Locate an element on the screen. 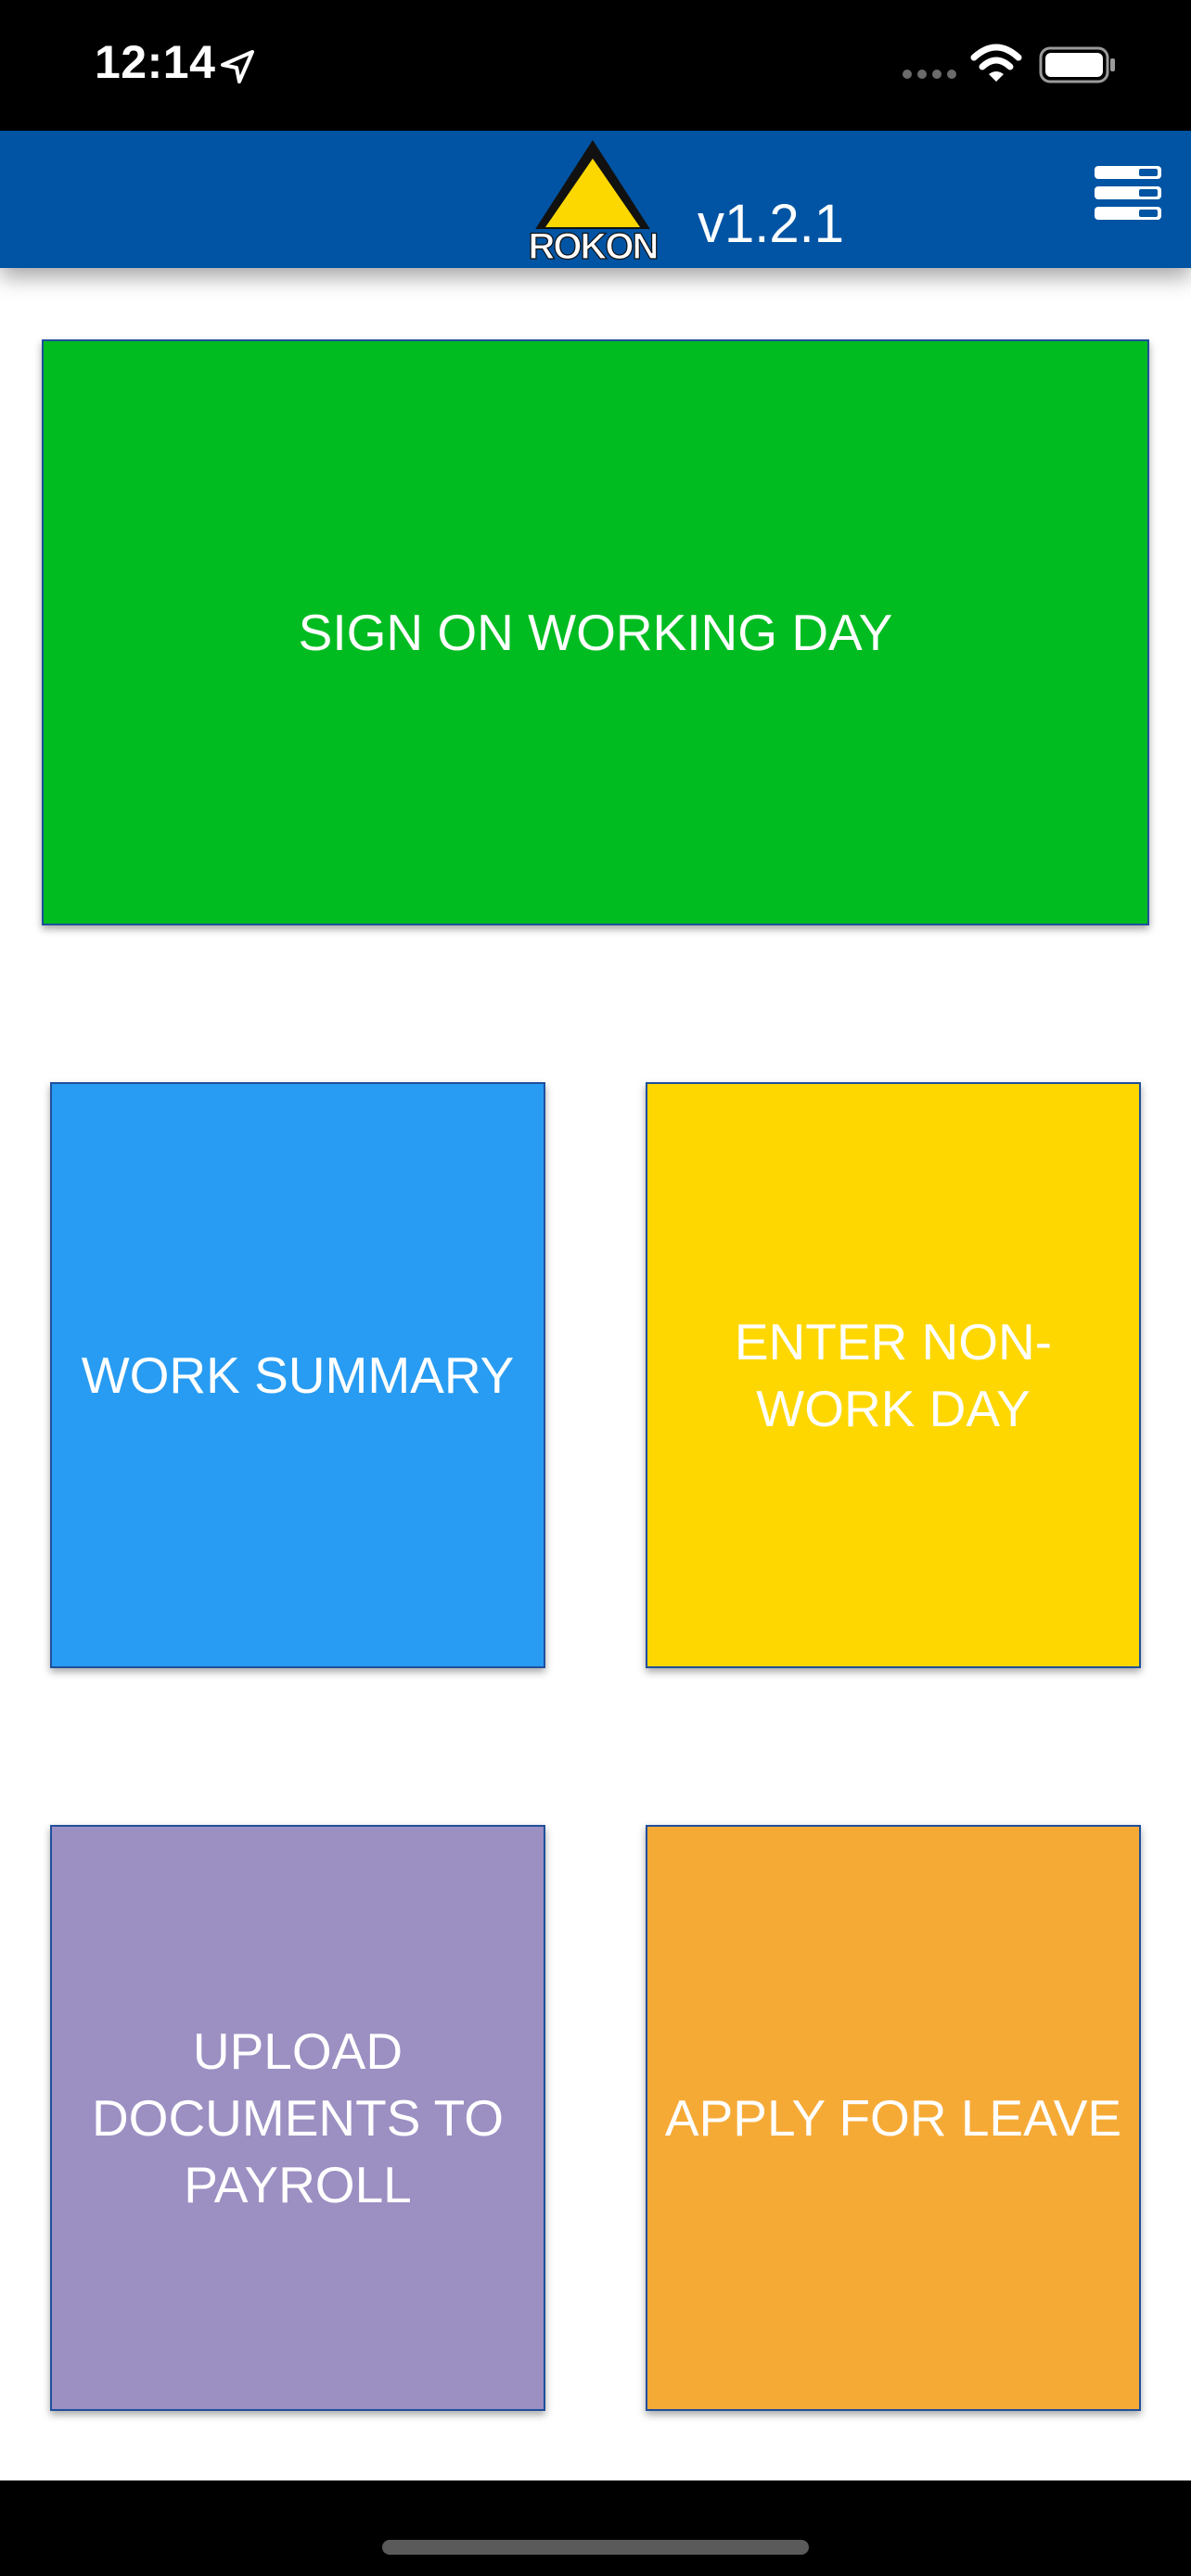 This screenshot has width=1191, height=2576. app-version: v1.2.1 is located at coordinates (771, 224).